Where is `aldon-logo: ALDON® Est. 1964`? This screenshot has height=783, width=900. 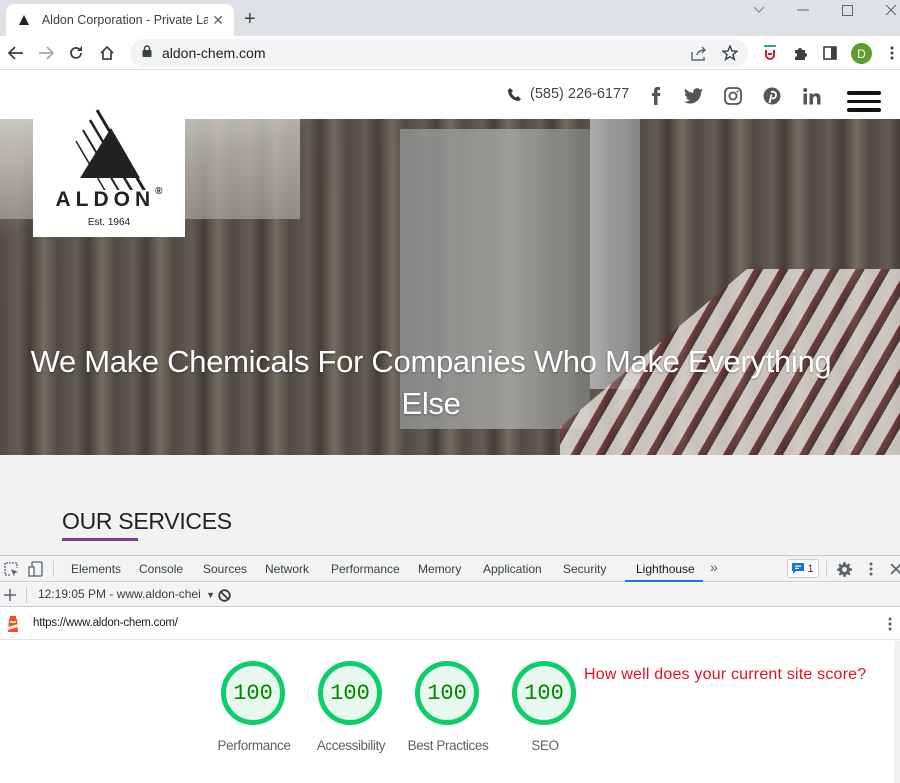
aldon-logo: ALDON® Est. 1964 is located at coordinates (109, 173).